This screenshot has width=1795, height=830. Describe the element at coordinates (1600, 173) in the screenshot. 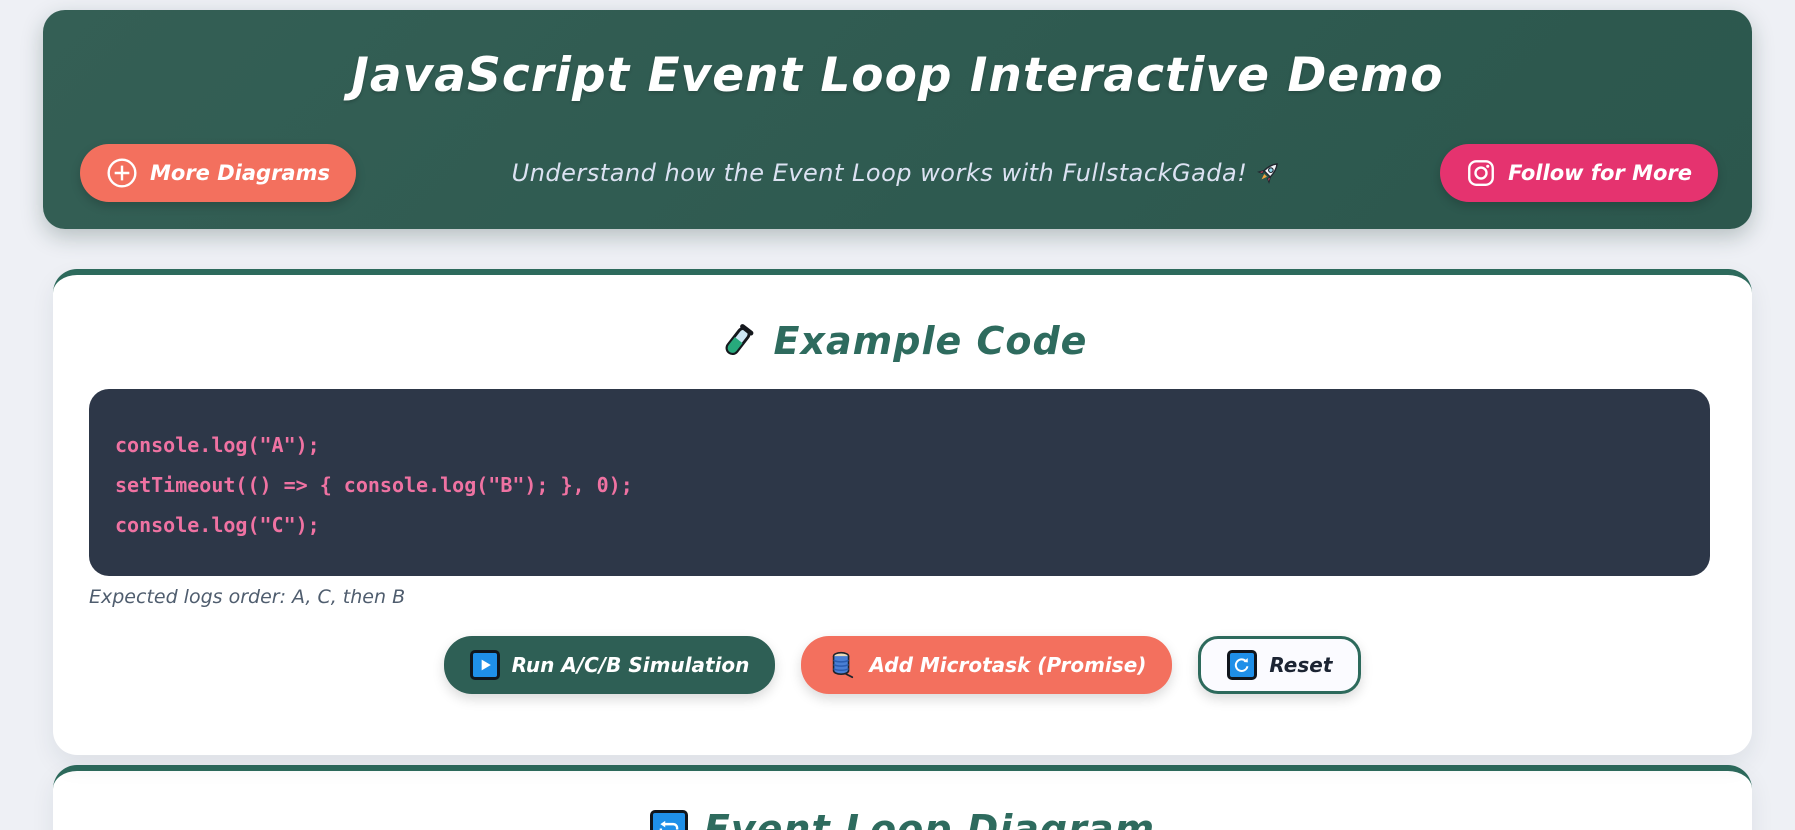

I see `follow-for-more-label: Follow for More` at that location.